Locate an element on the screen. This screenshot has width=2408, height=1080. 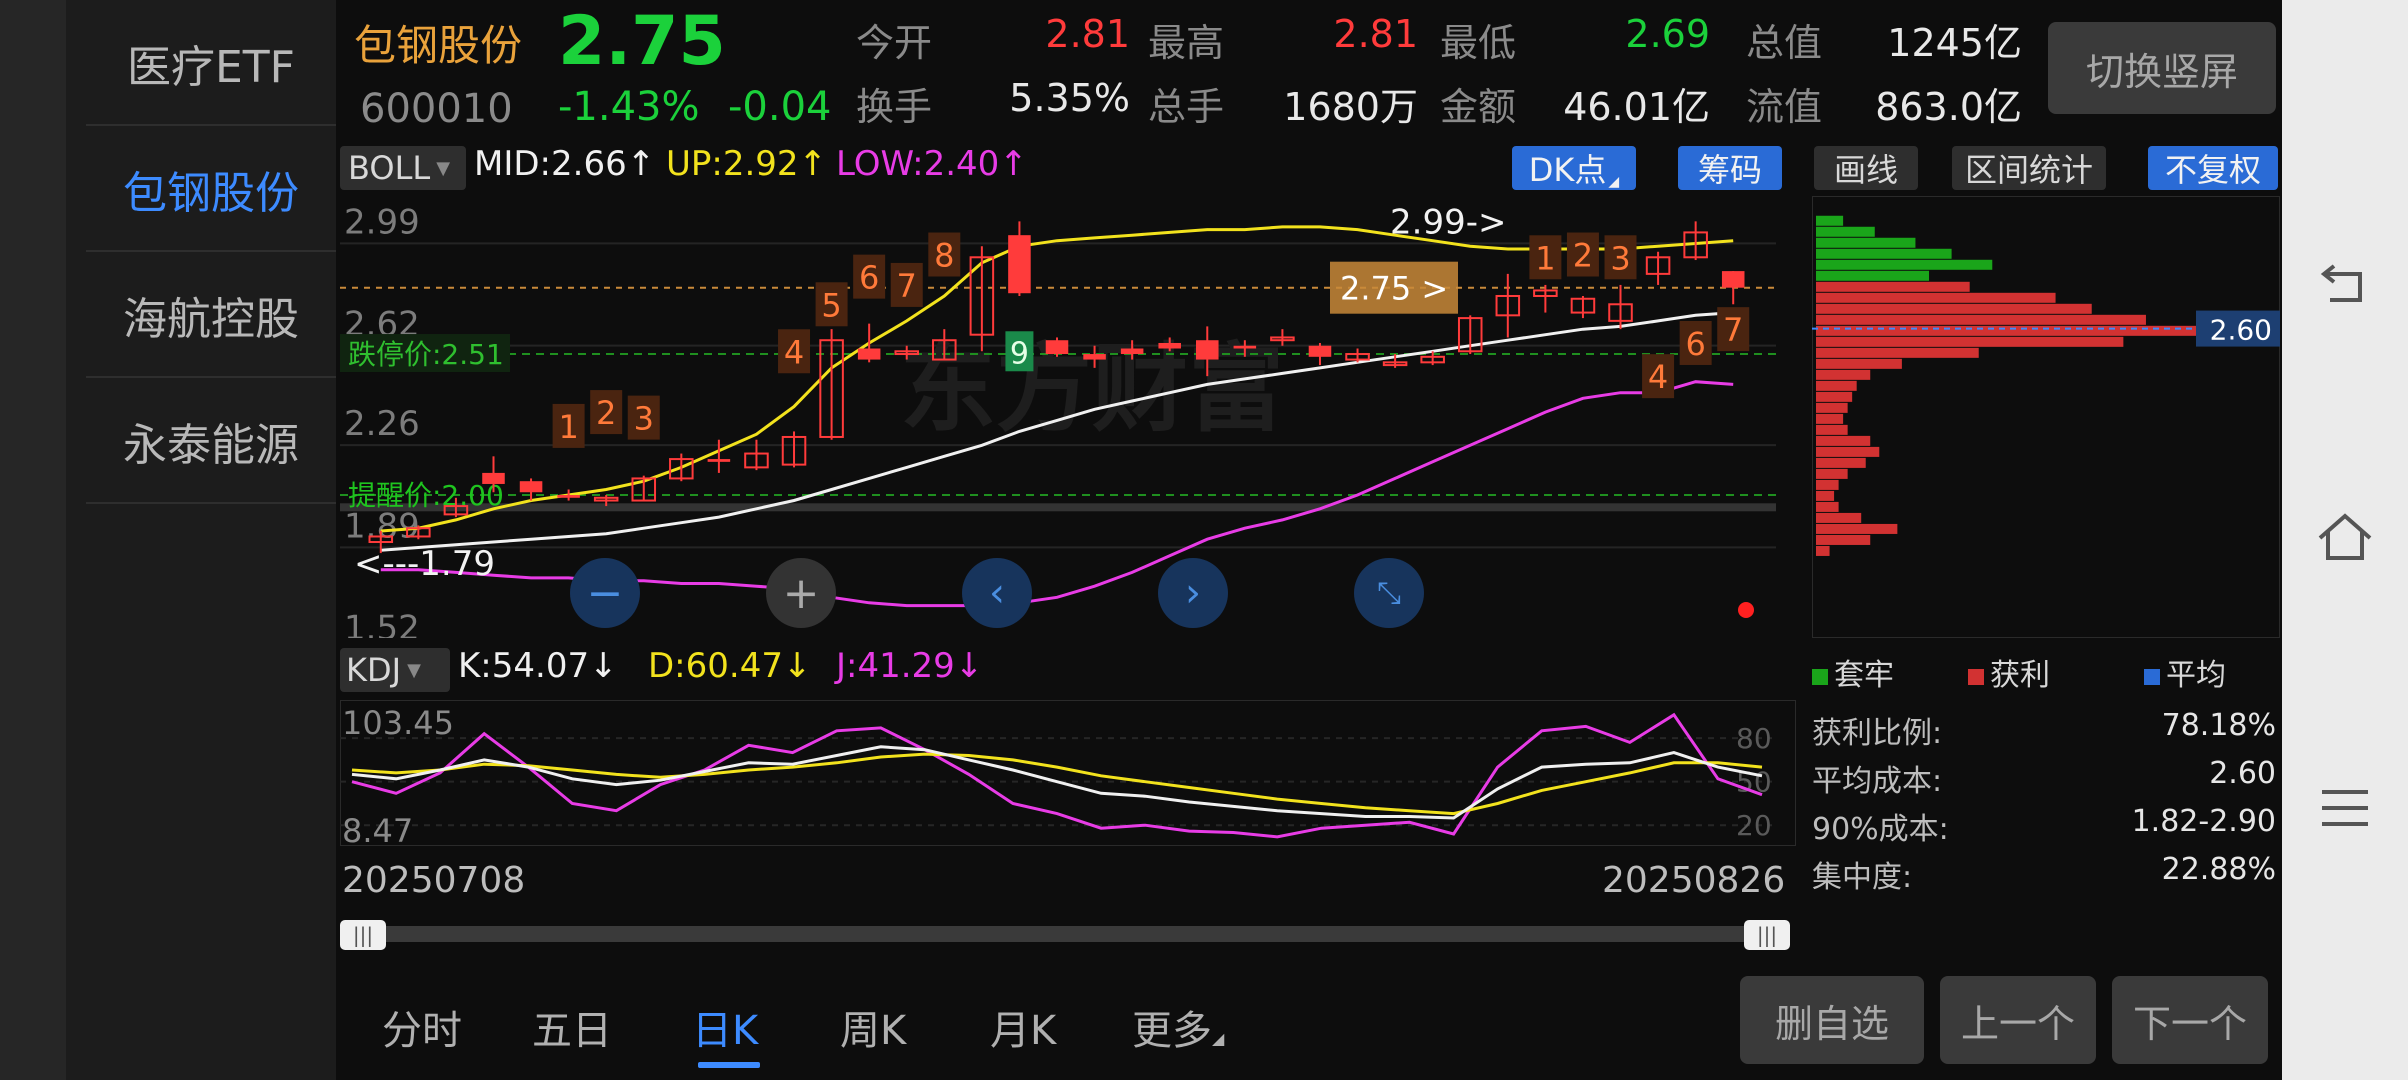
kdj-background is located at coordinates (1068, 773).